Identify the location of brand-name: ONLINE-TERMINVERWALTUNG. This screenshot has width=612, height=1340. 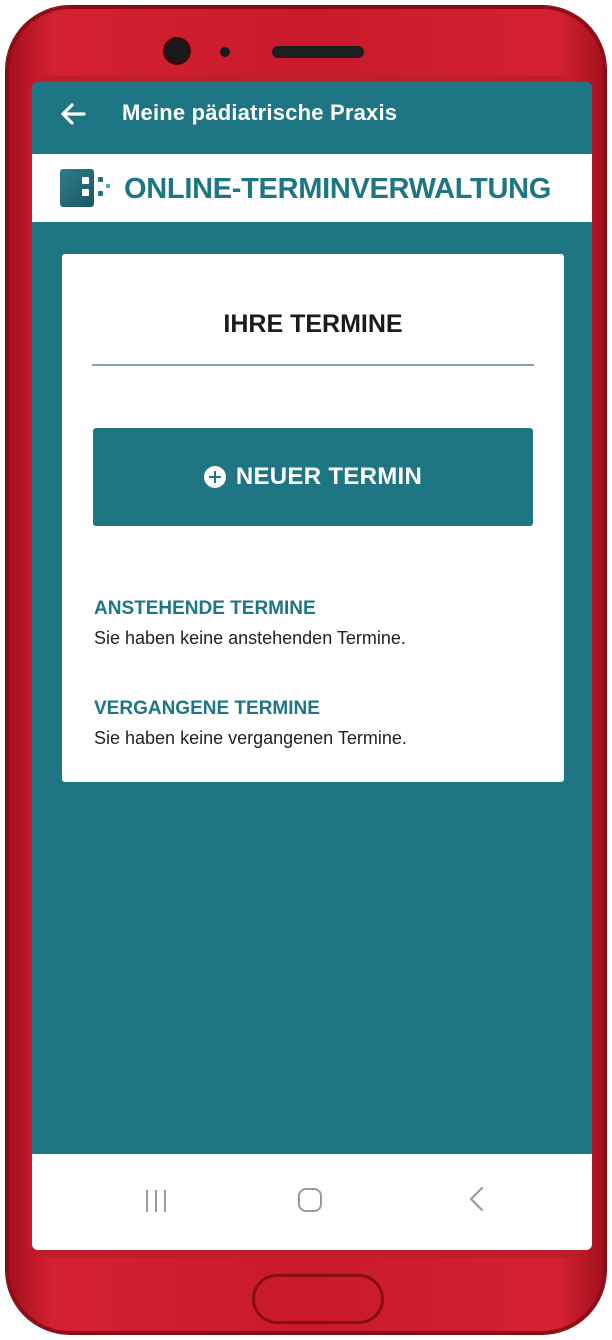
(338, 189).